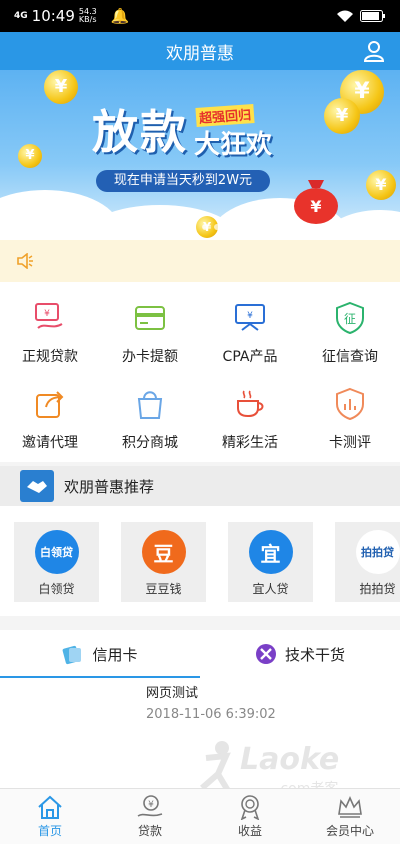 The width and height of the screenshot is (400, 844). I want to click on menu-item-card-review: 卡测评, so click(350, 421).